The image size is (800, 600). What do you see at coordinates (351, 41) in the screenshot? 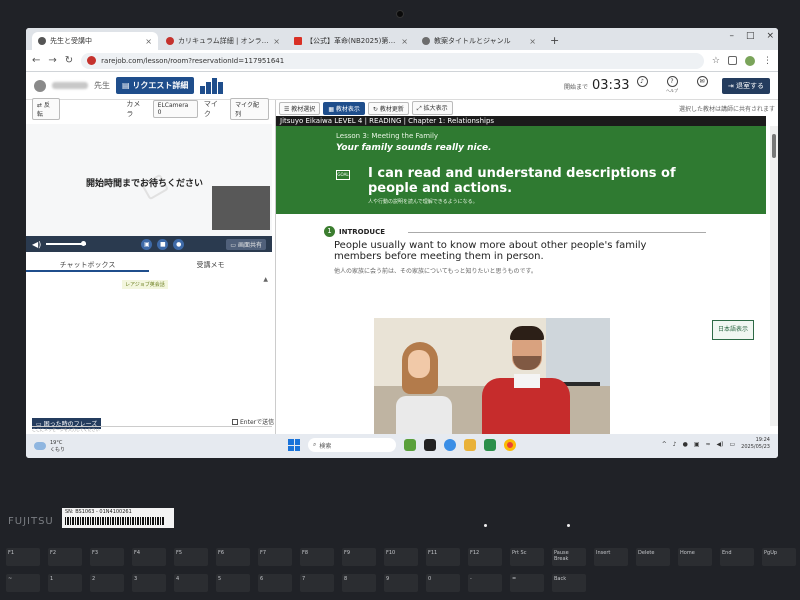
I see `tab-gmail: 【公式】革命(NB2025)第1回(4 ×` at bounding box center [351, 41].